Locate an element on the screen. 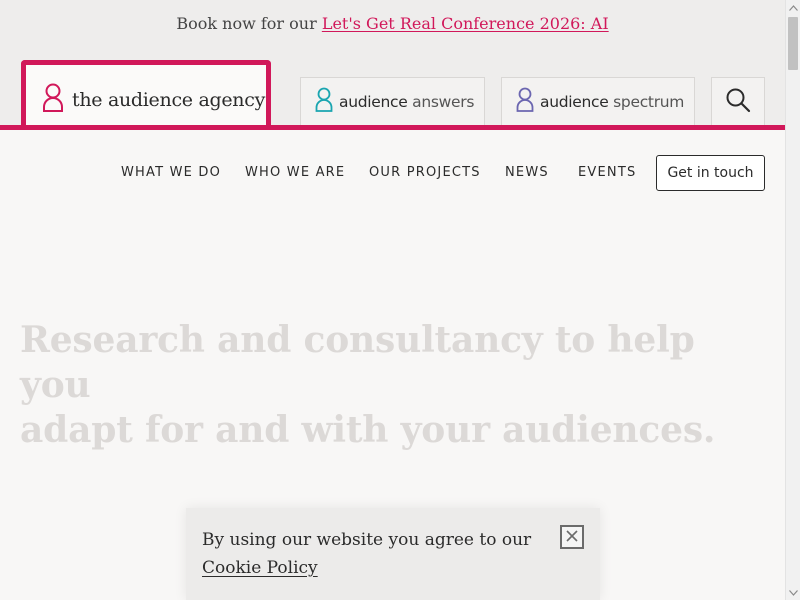 The height and width of the screenshot is (600, 800). brand-name: the audience agency is located at coordinates (169, 100).